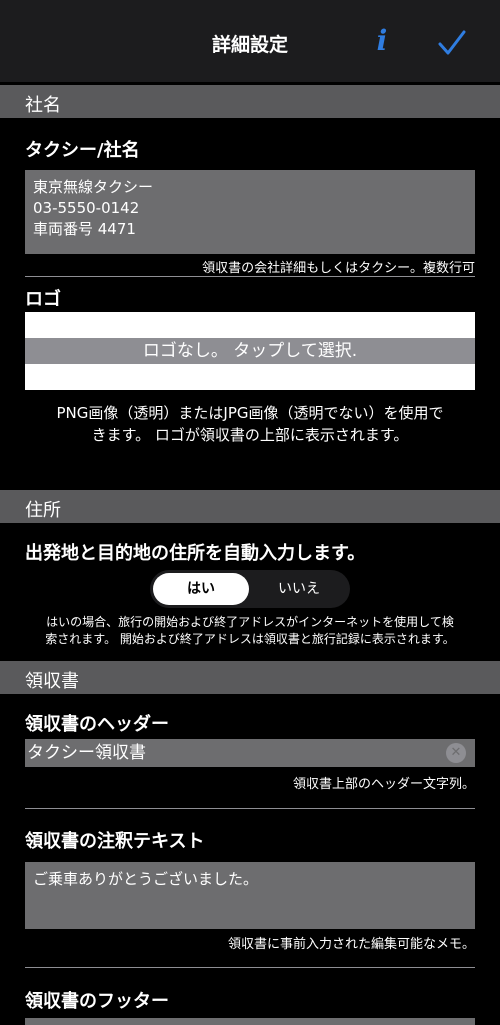  What do you see at coordinates (84, 229) in the screenshot?
I see `taxi-company-line: 車両番号 4471` at bounding box center [84, 229].